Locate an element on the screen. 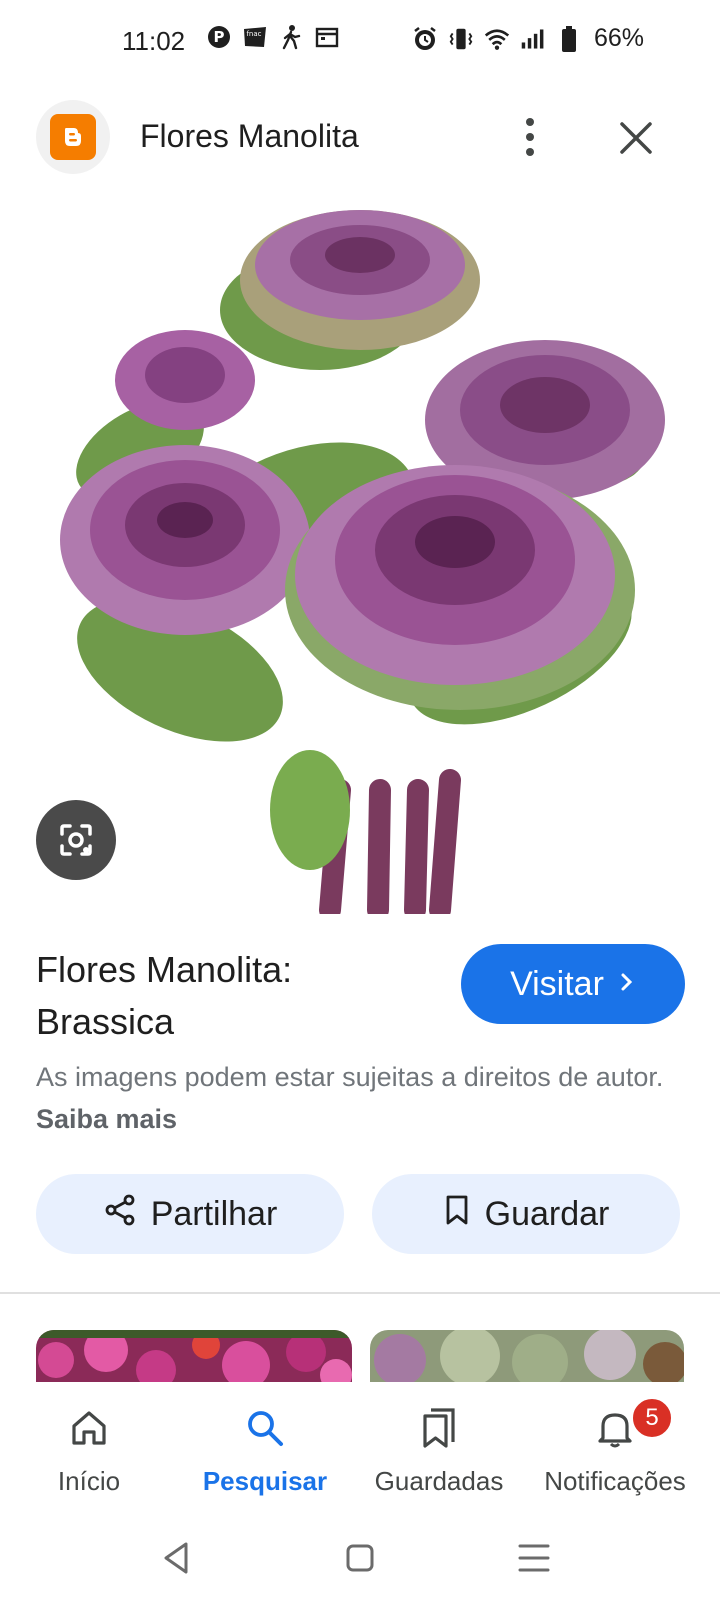 Image resolution: width=720 pixels, height=1608 pixels. system-navigation-bar is located at coordinates (360, 1559).